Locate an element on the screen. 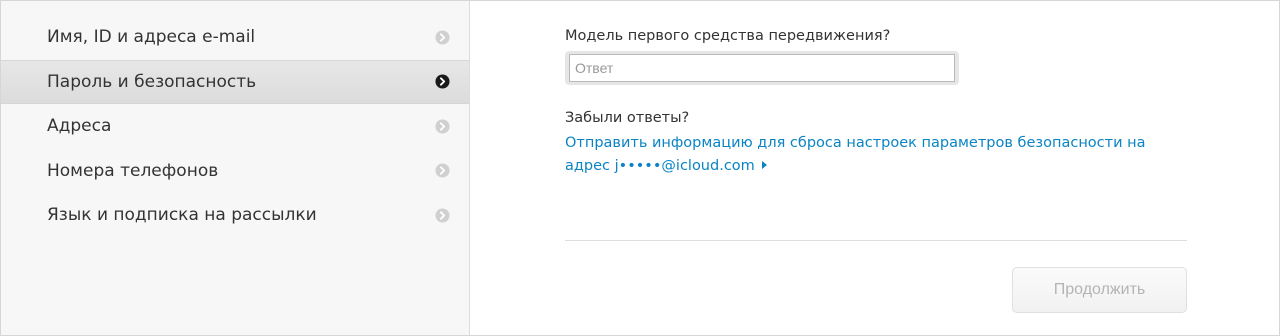 The image size is (1280, 336). sidebar-item-label: Пароль и безопасность is located at coordinates (152, 81).